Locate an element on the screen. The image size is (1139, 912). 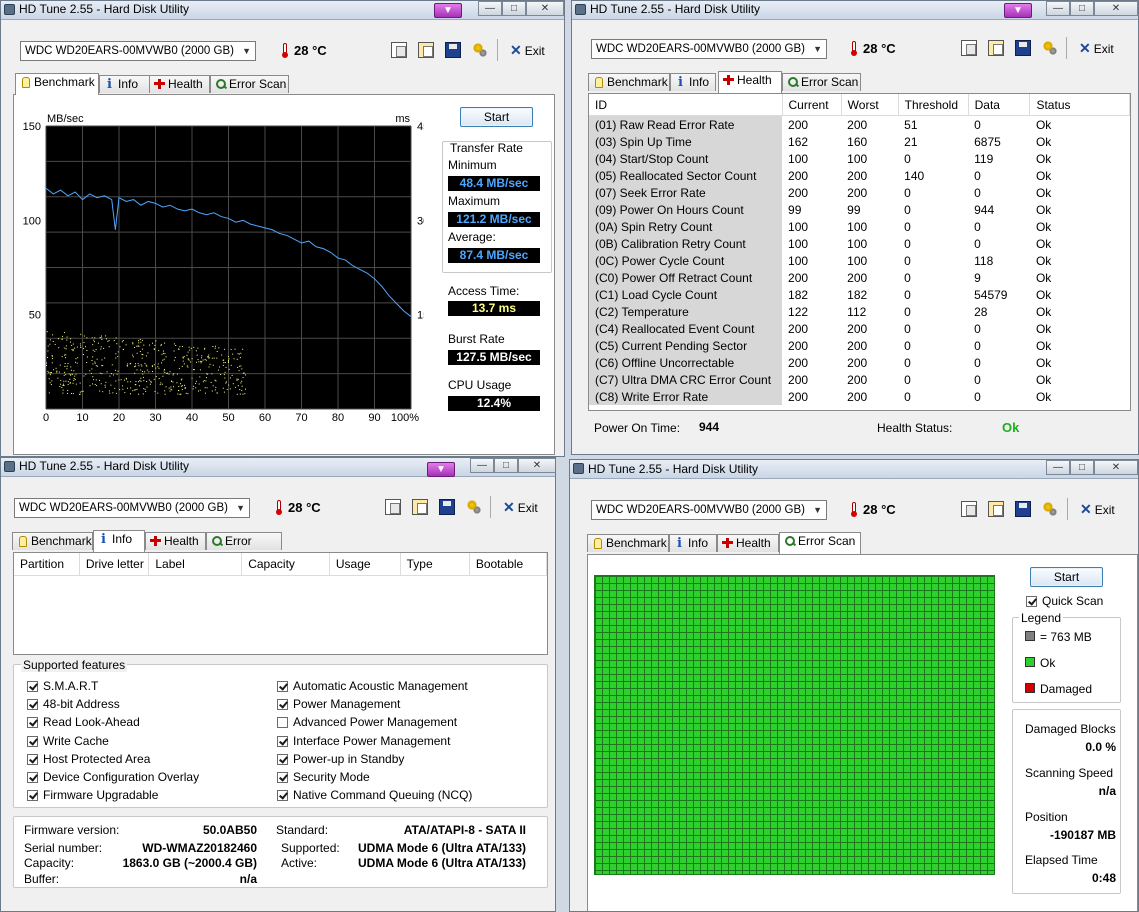
column-header: Worst is located at coordinates (870, 105).